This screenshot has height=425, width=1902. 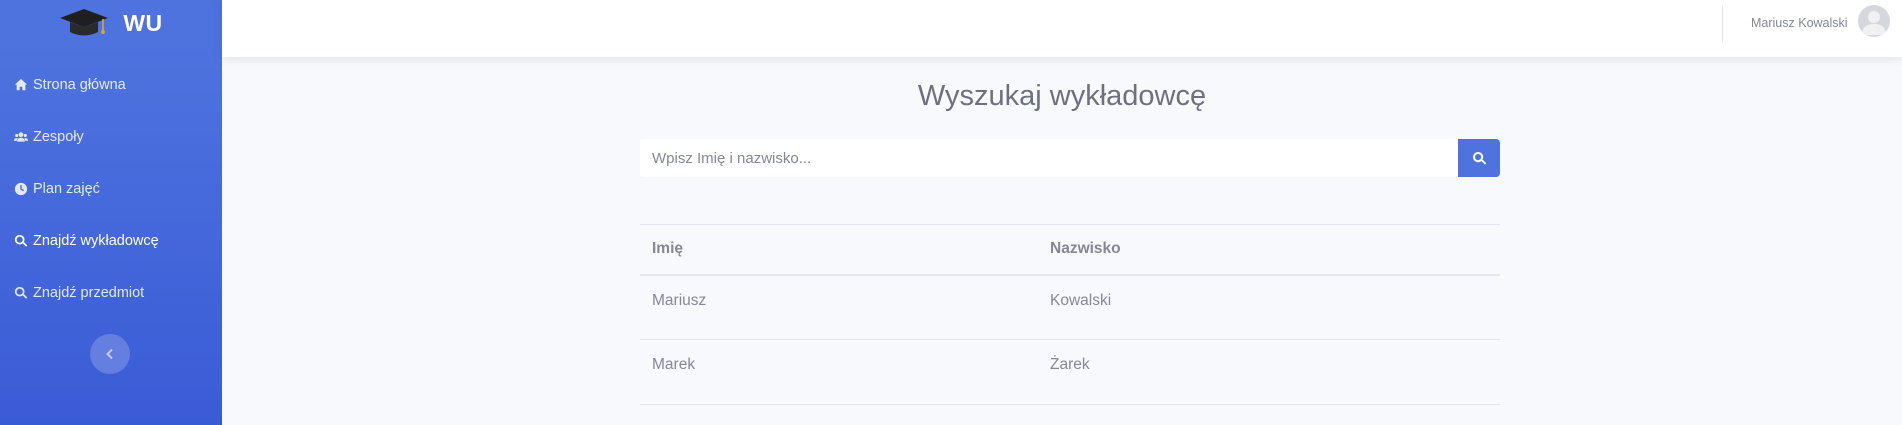 I want to click on graduation-cap-icon, so click(x=84, y=22).